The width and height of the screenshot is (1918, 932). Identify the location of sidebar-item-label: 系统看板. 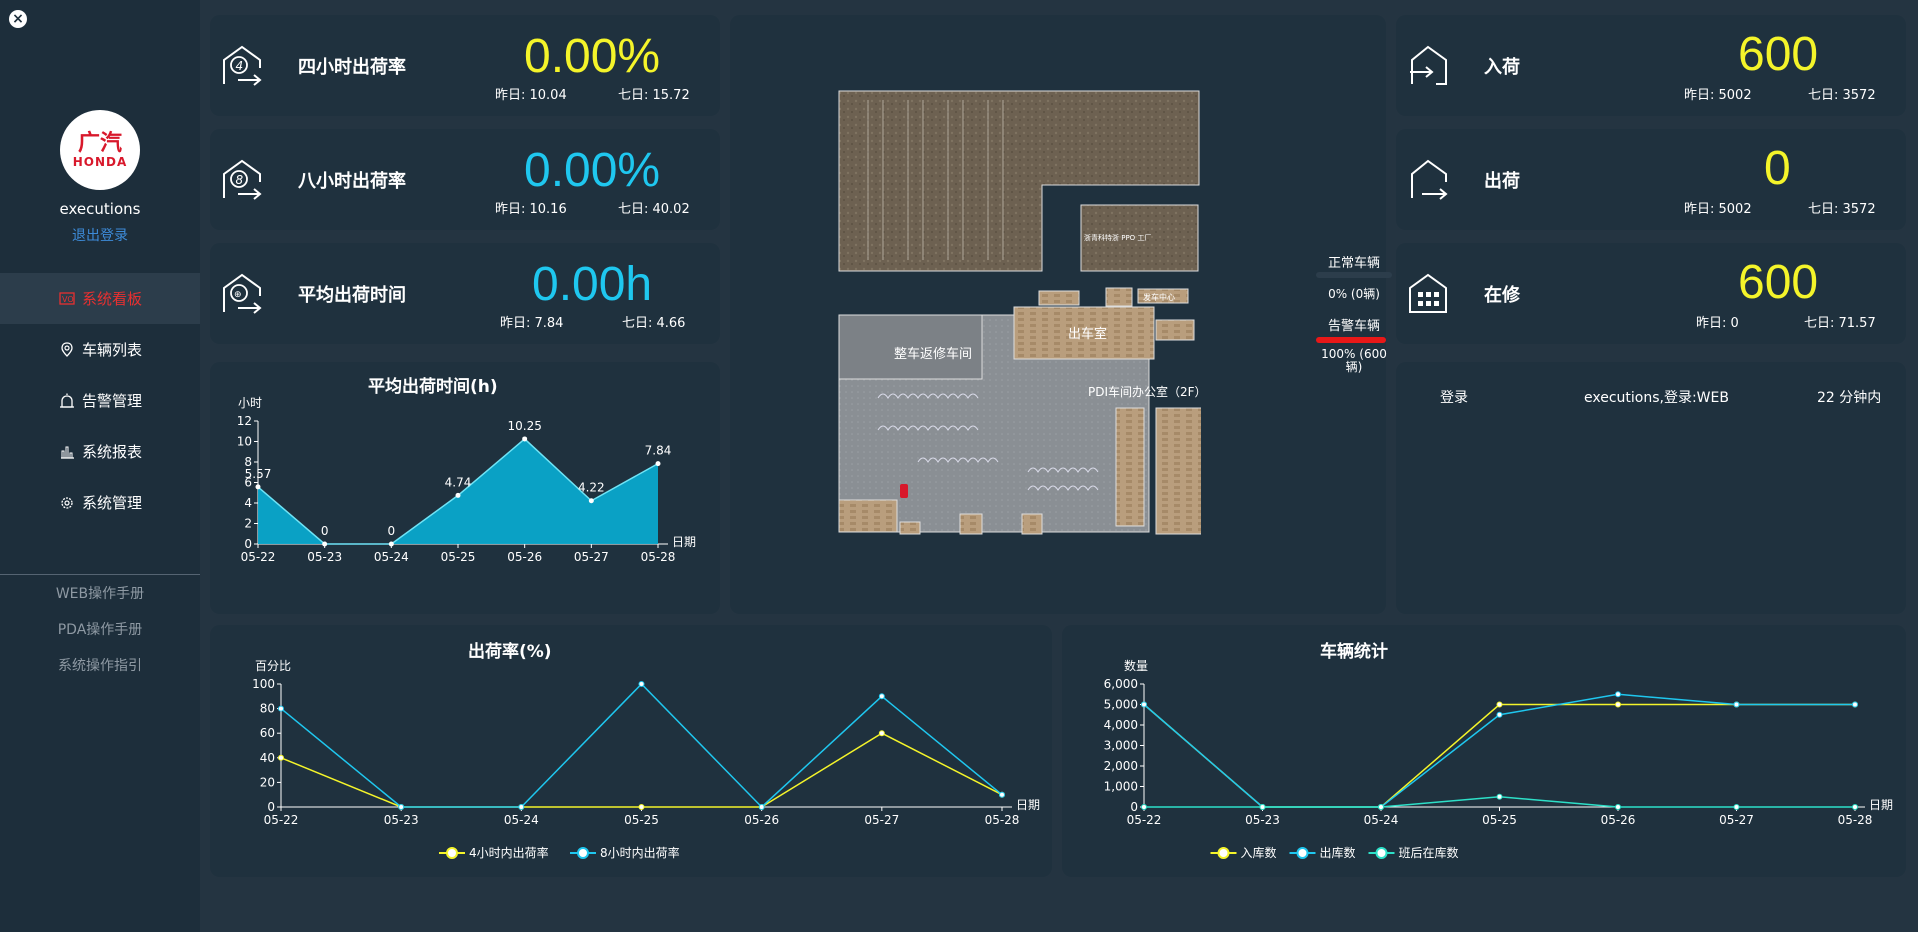
(112, 299).